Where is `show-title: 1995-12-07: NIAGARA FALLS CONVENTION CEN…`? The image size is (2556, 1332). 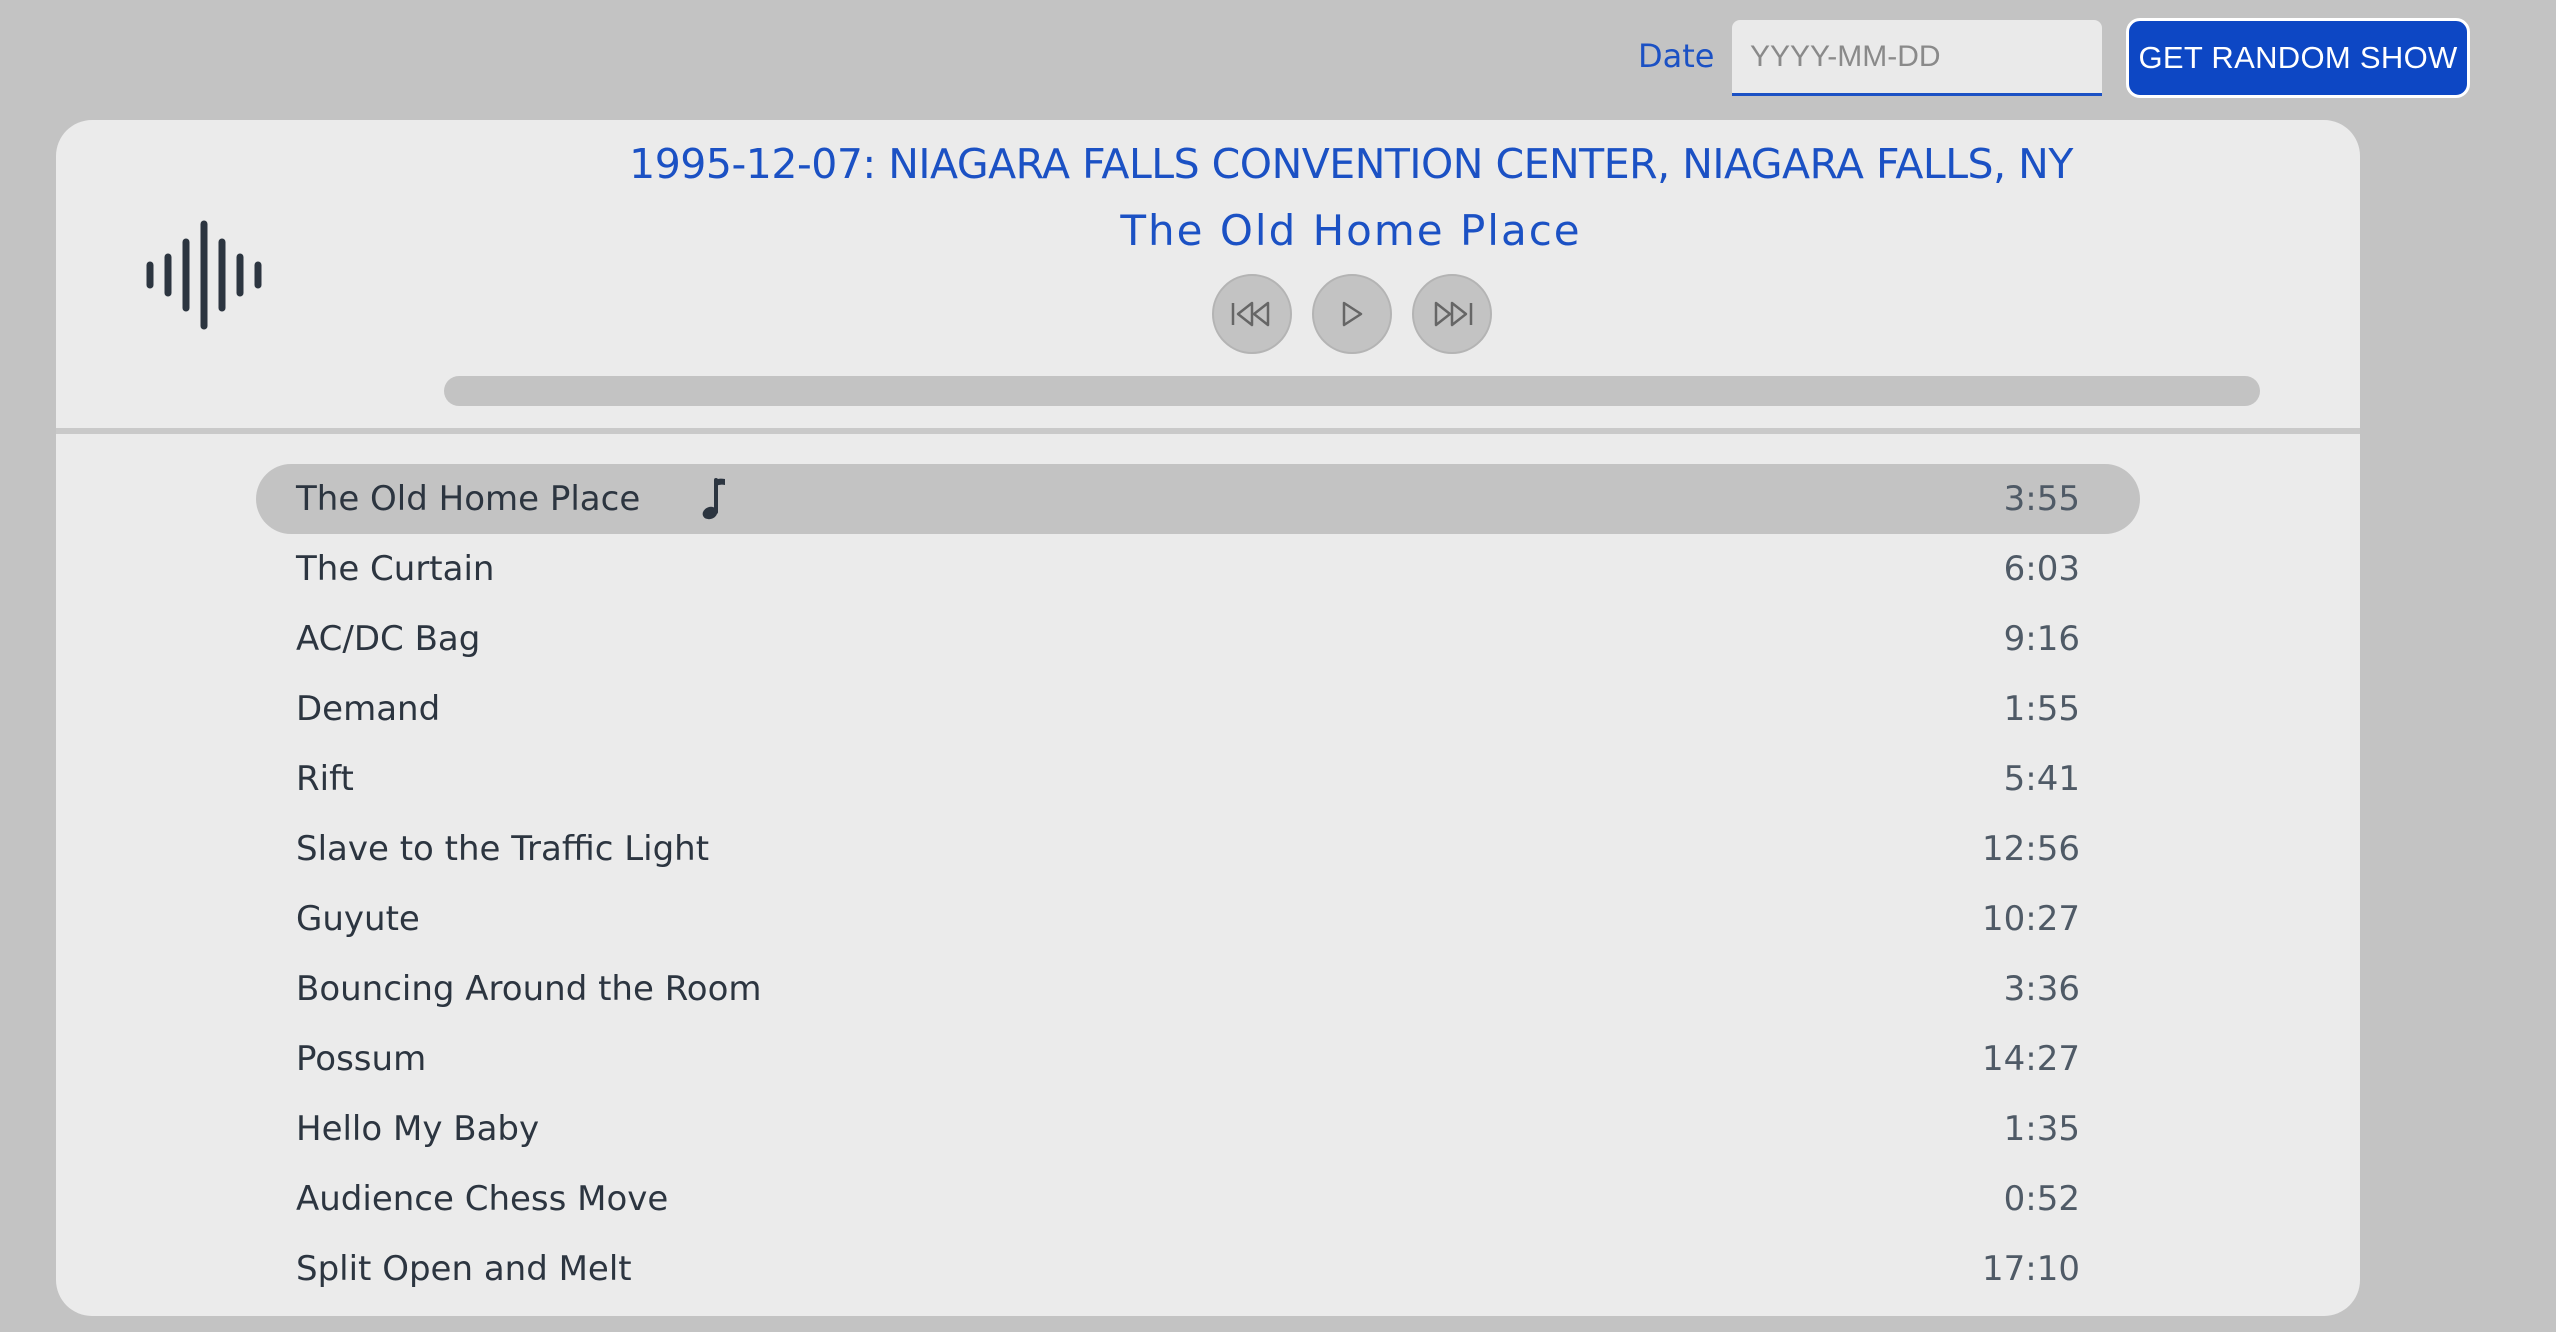 show-title: 1995-12-07: NIAGARA FALLS CONVENTION CEN… is located at coordinates (1351, 164).